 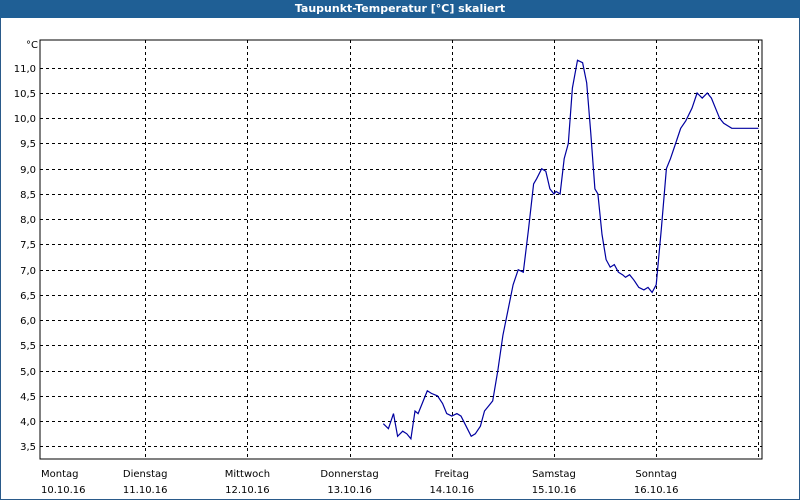 What do you see at coordinates (554, 490) in the screenshot?
I see `x-tick-date-label: 15.10.16` at bounding box center [554, 490].